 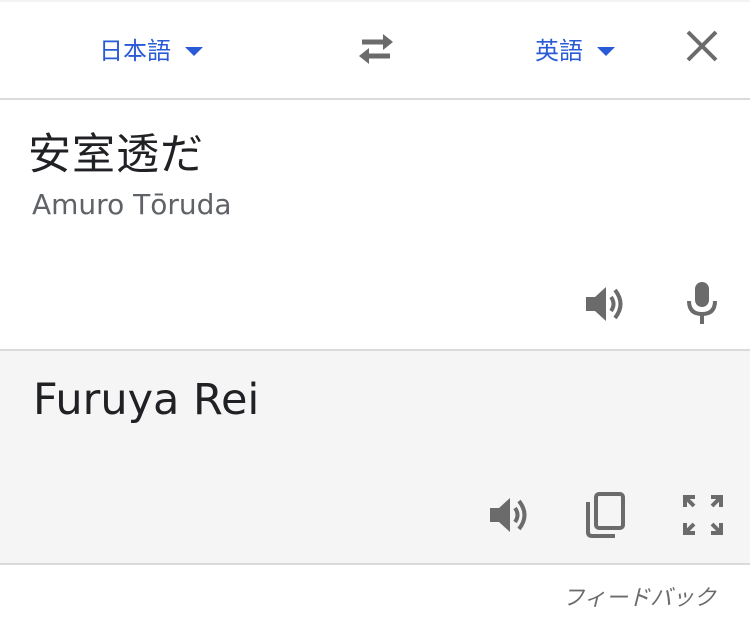 What do you see at coordinates (639, 596) in the screenshot?
I see `feedback-link: フィードバック` at bounding box center [639, 596].